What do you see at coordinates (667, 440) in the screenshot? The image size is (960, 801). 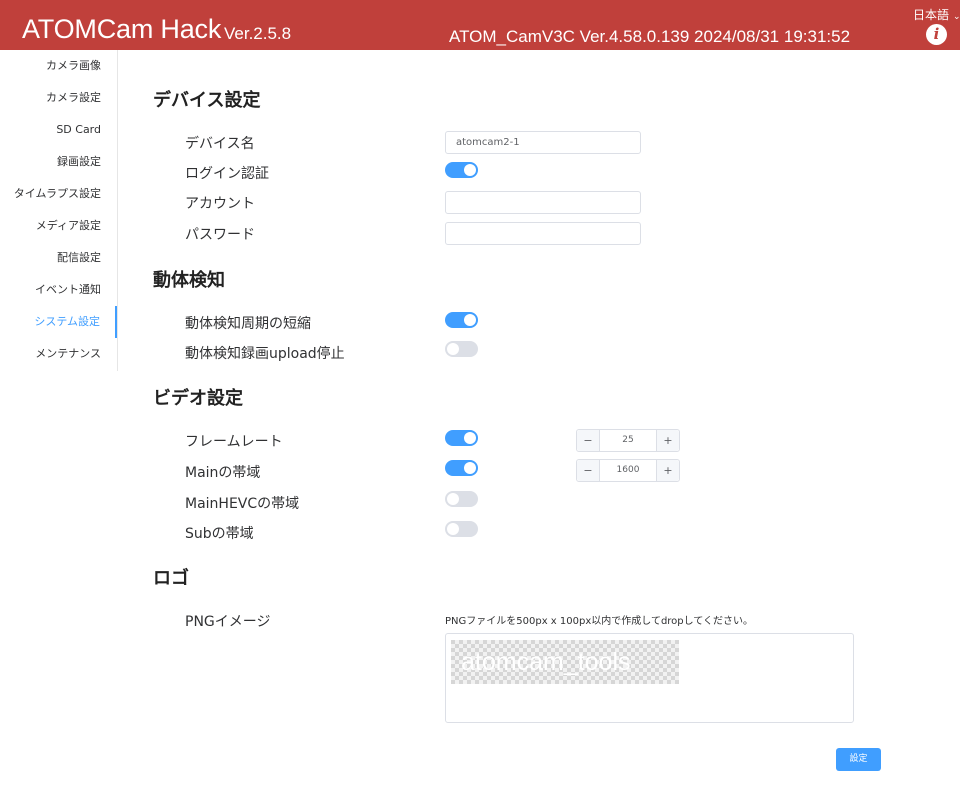 I see `framerate-increment-button: +` at bounding box center [667, 440].